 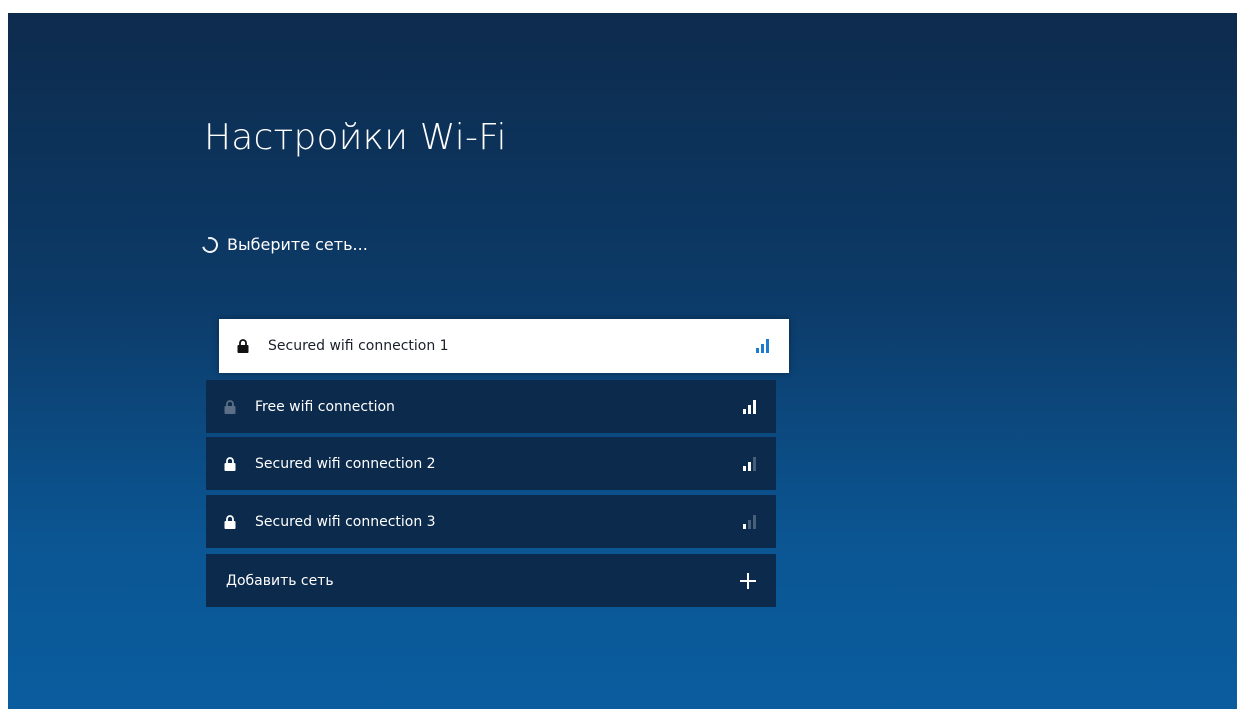 What do you see at coordinates (280, 580) in the screenshot?
I see `add-network-label: Добавить сеть` at bounding box center [280, 580].